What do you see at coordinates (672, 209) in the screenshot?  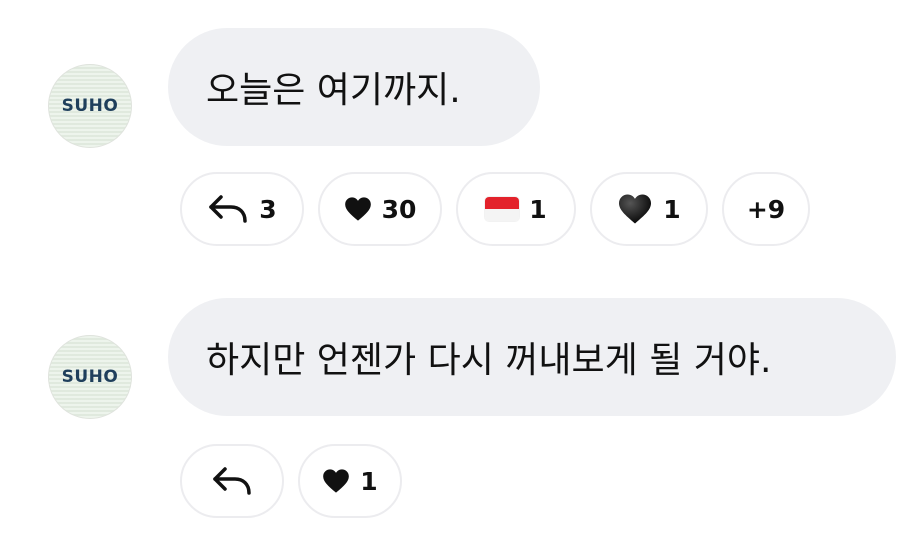 I see `black-heart-count: 1` at bounding box center [672, 209].